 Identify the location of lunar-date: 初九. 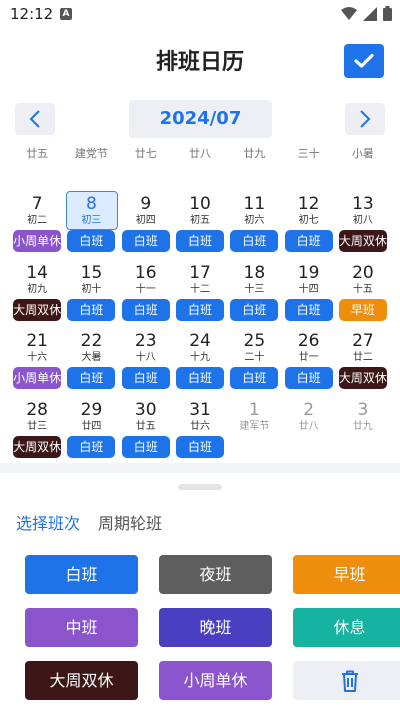
(37, 289).